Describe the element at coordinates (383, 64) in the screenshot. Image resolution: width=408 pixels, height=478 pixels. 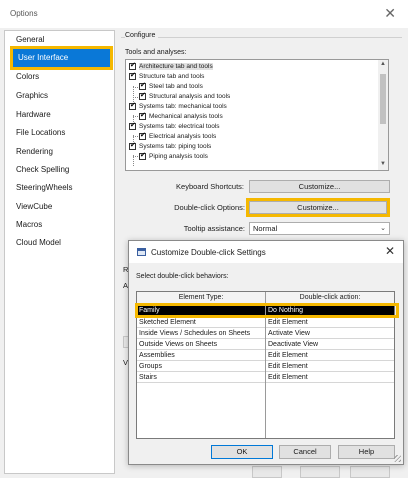
I see `scroll-up-icon: ▲` at that location.